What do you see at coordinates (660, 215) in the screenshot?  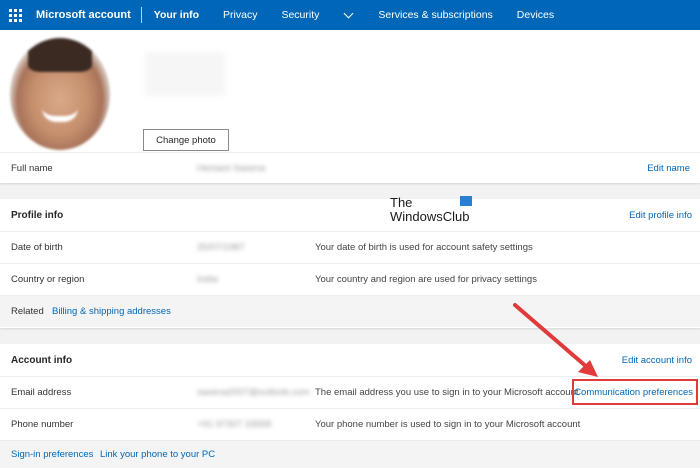 I see `edit-profile-info-link: Edit profile info` at bounding box center [660, 215].